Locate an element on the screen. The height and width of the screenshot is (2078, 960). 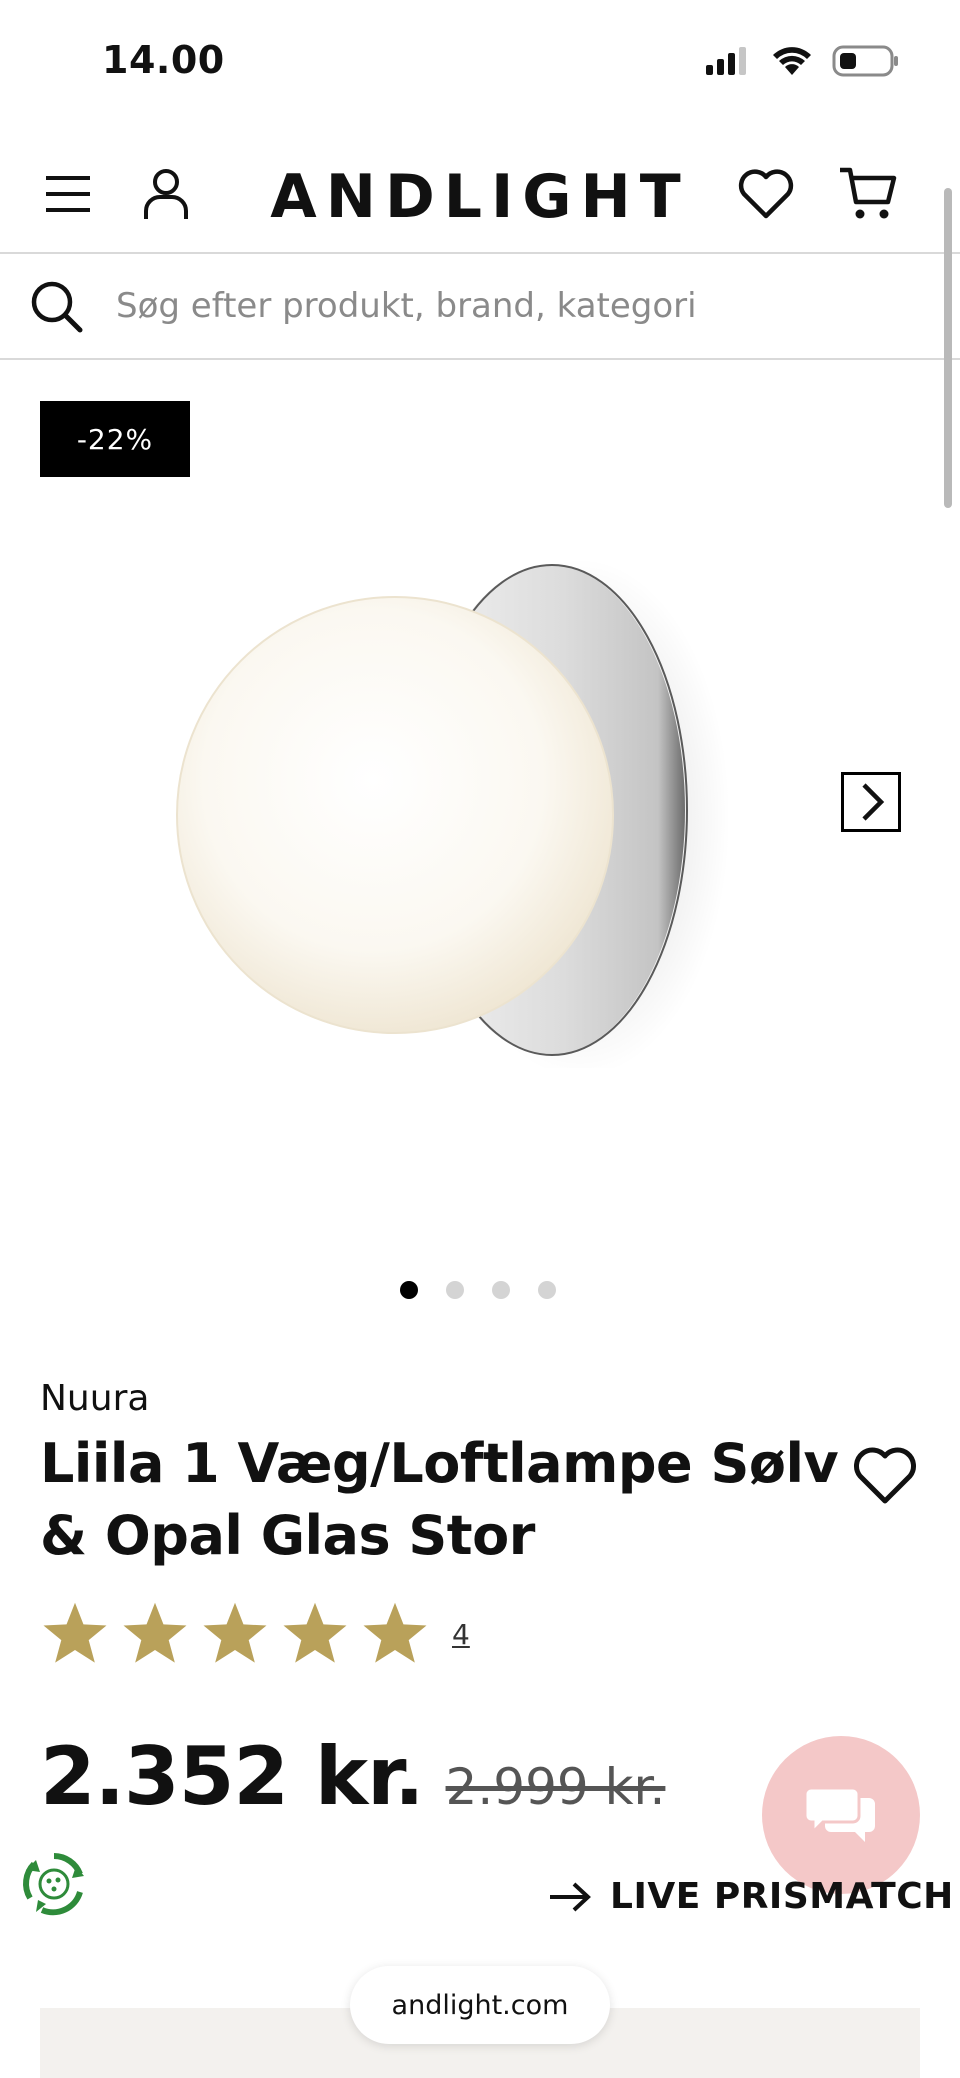
arrow-right-icon is located at coordinates (570, 1896).